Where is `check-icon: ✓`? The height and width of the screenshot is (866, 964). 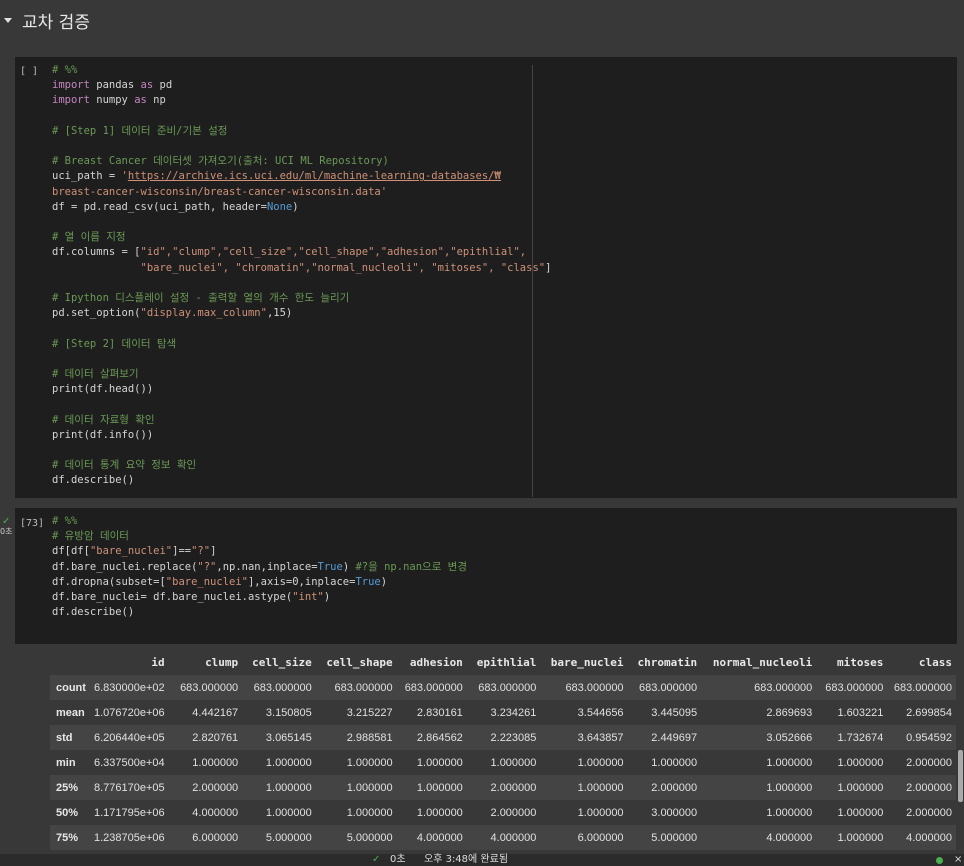
check-icon: ✓ is located at coordinates (376, 859).